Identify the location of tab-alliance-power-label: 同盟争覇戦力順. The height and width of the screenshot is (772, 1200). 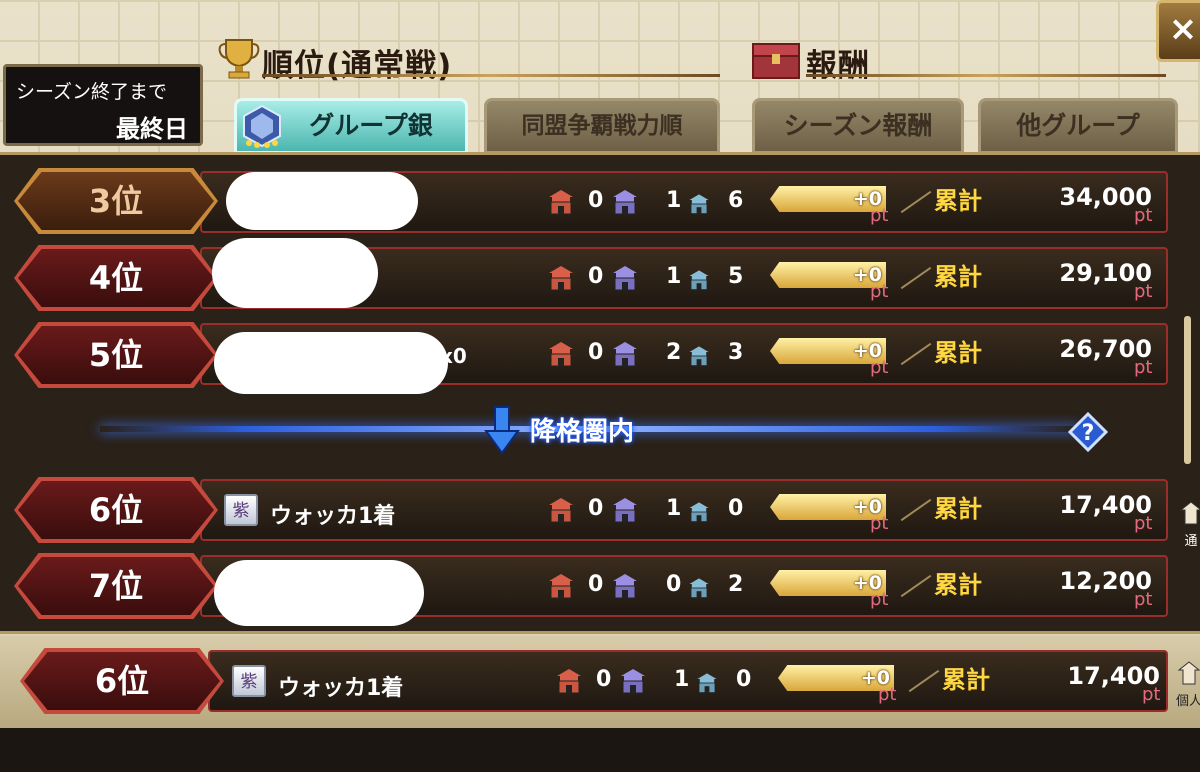
(602, 126).